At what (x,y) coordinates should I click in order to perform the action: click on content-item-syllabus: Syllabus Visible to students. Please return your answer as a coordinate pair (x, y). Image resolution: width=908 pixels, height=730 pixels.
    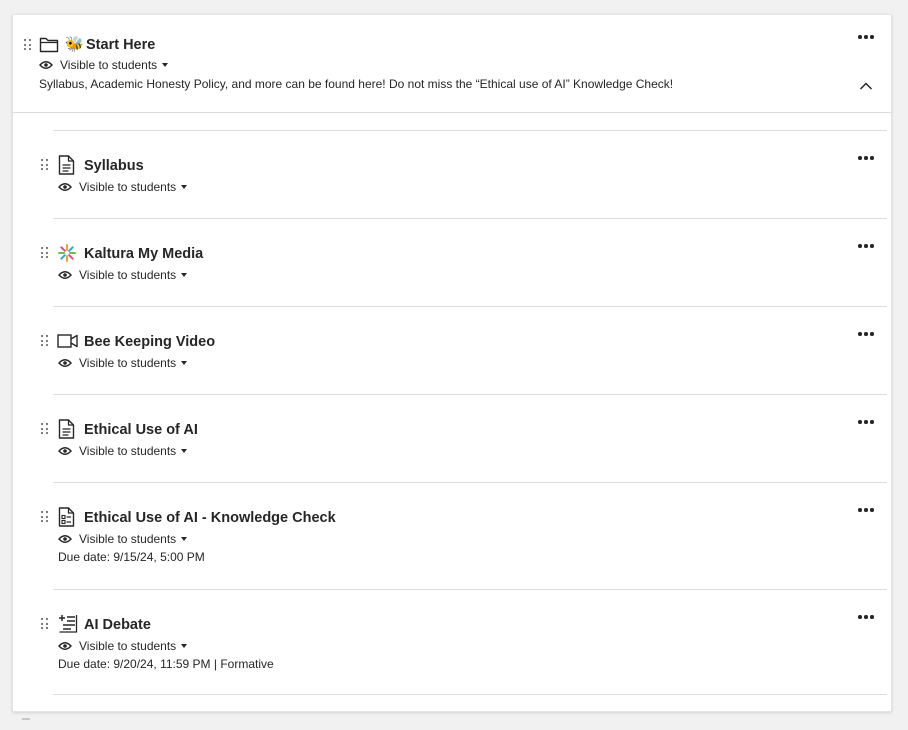
    Looking at the image, I should click on (464, 174).